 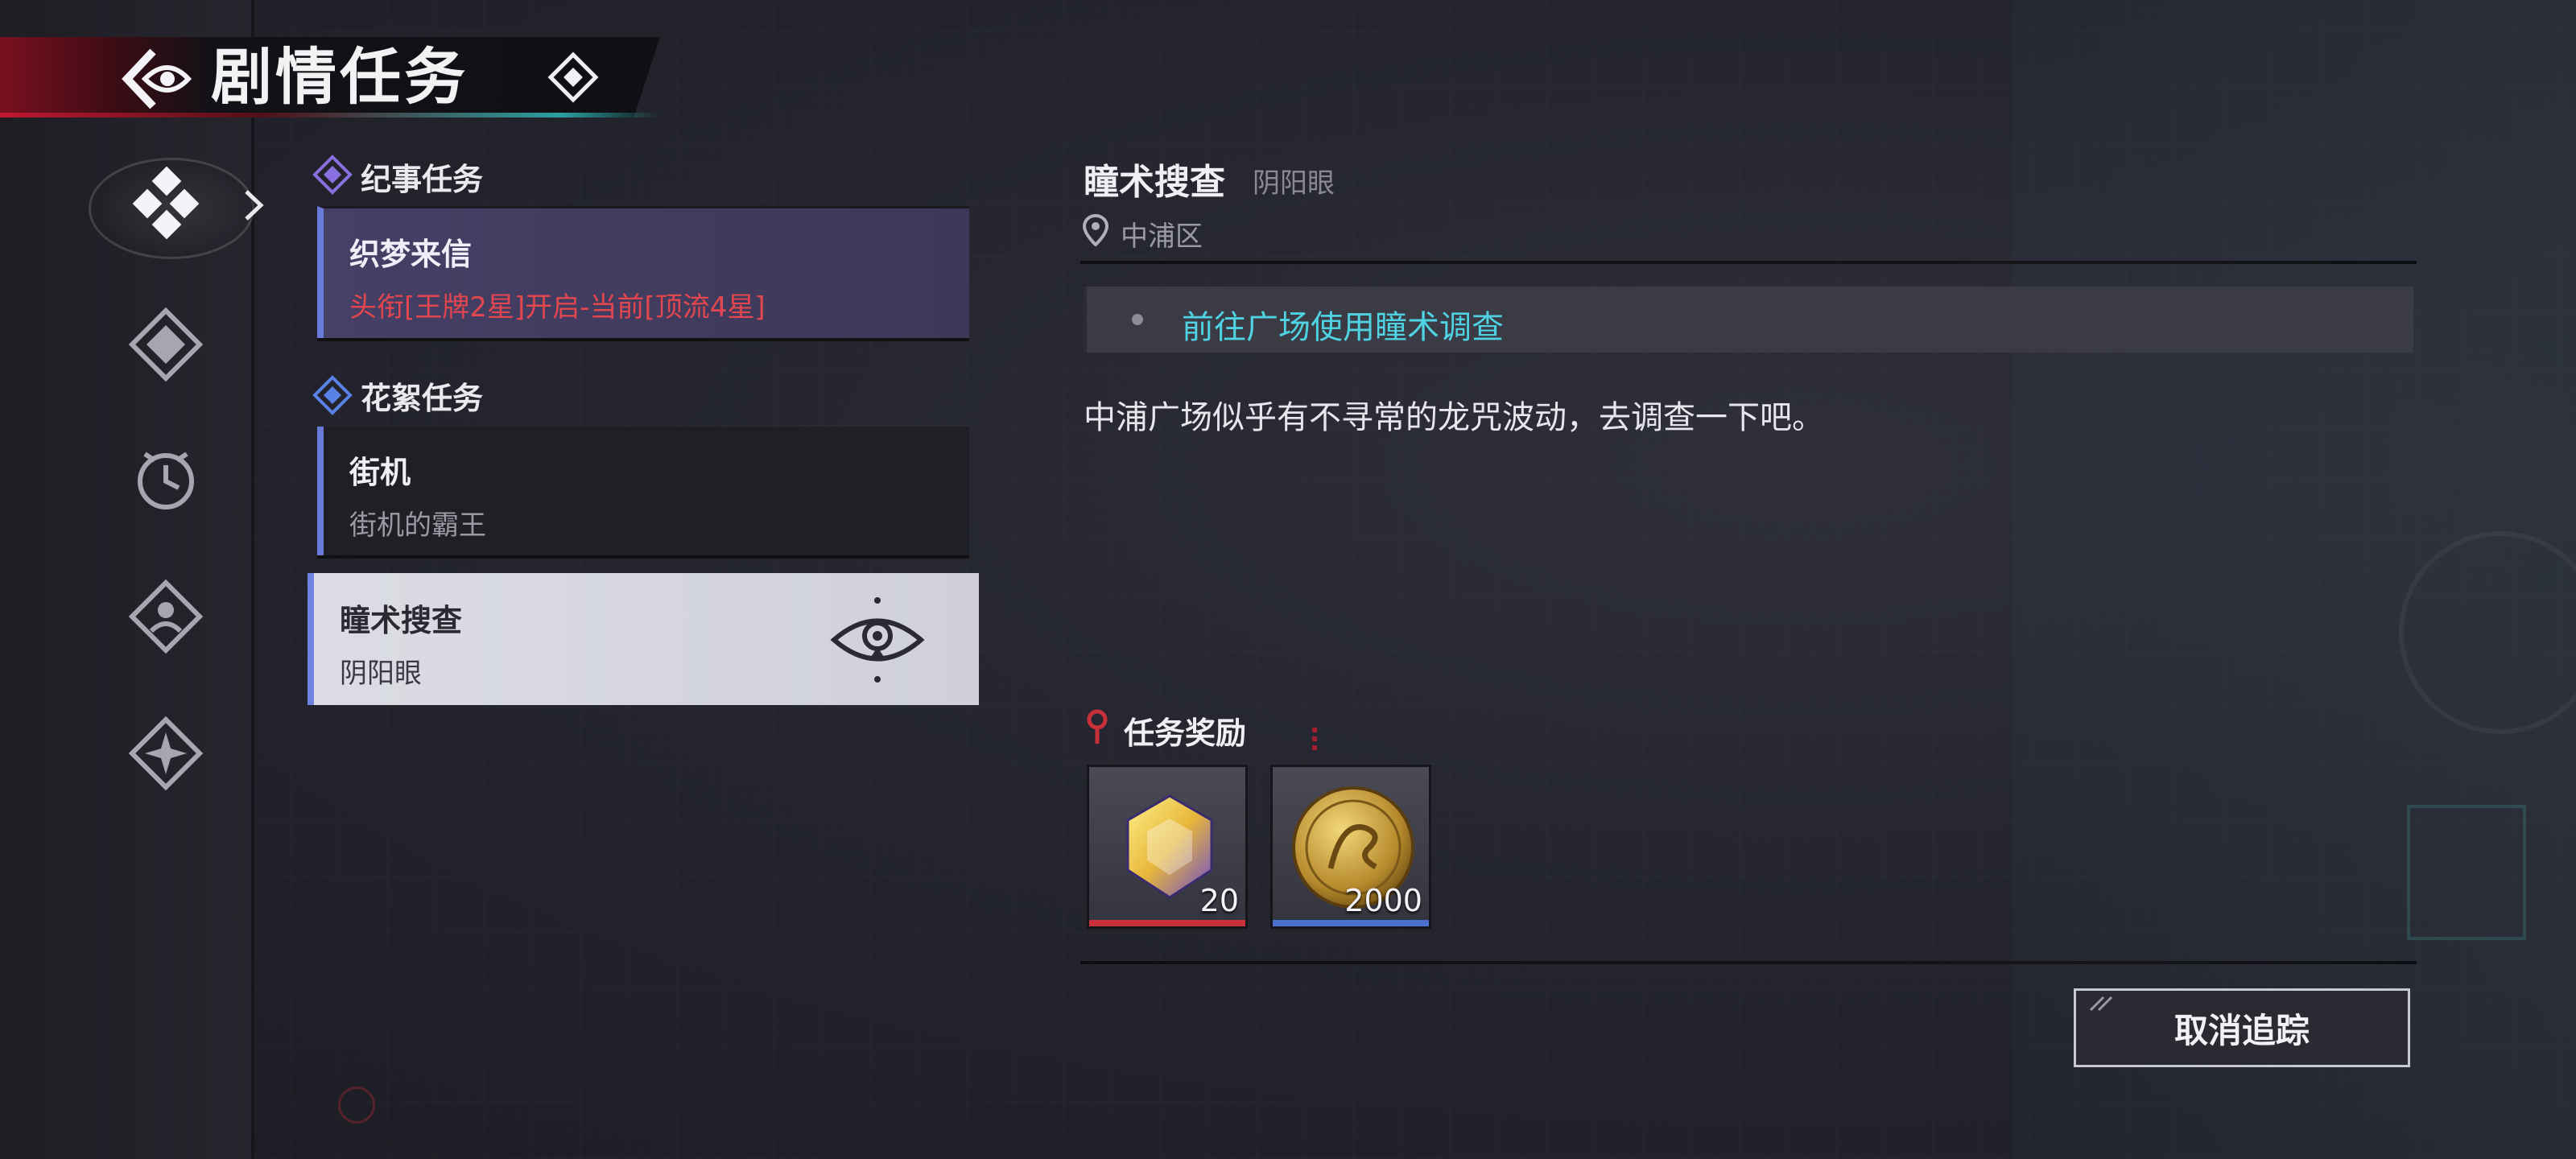 I want to click on decorative-slash, so click(x=2101, y=1004).